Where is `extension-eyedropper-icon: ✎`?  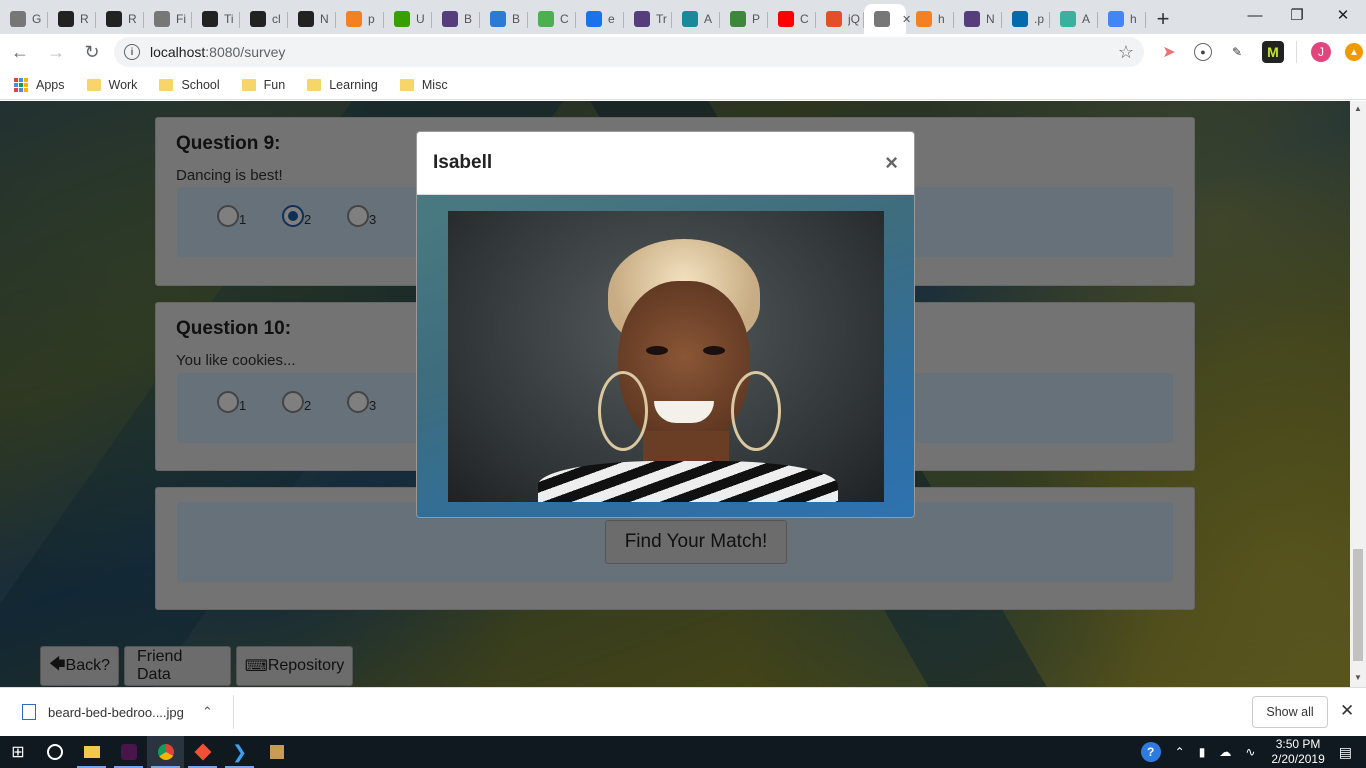 extension-eyedropper-icon: ✎ is located at coordinates (1237, 52).